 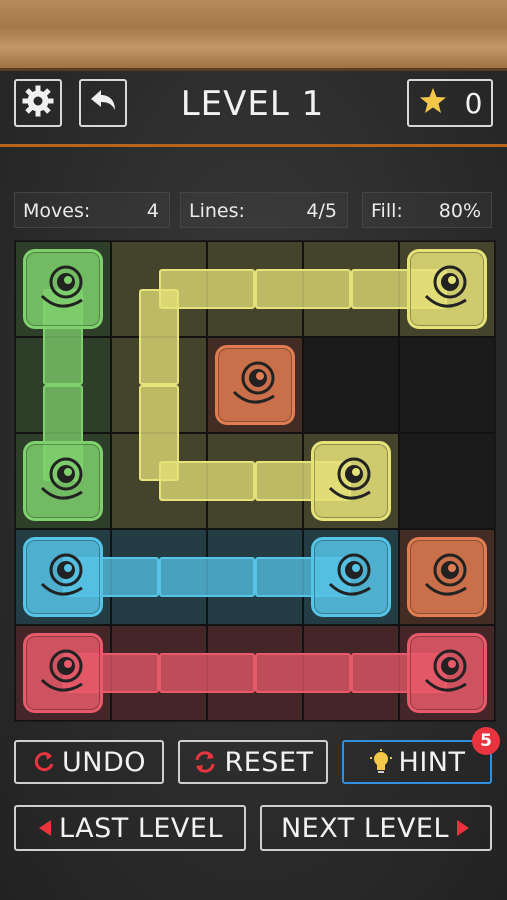 I want to click on stats-bar: Moves: 4 Lines: 4/5 Fill: 80%, so click(x=253, y=210).